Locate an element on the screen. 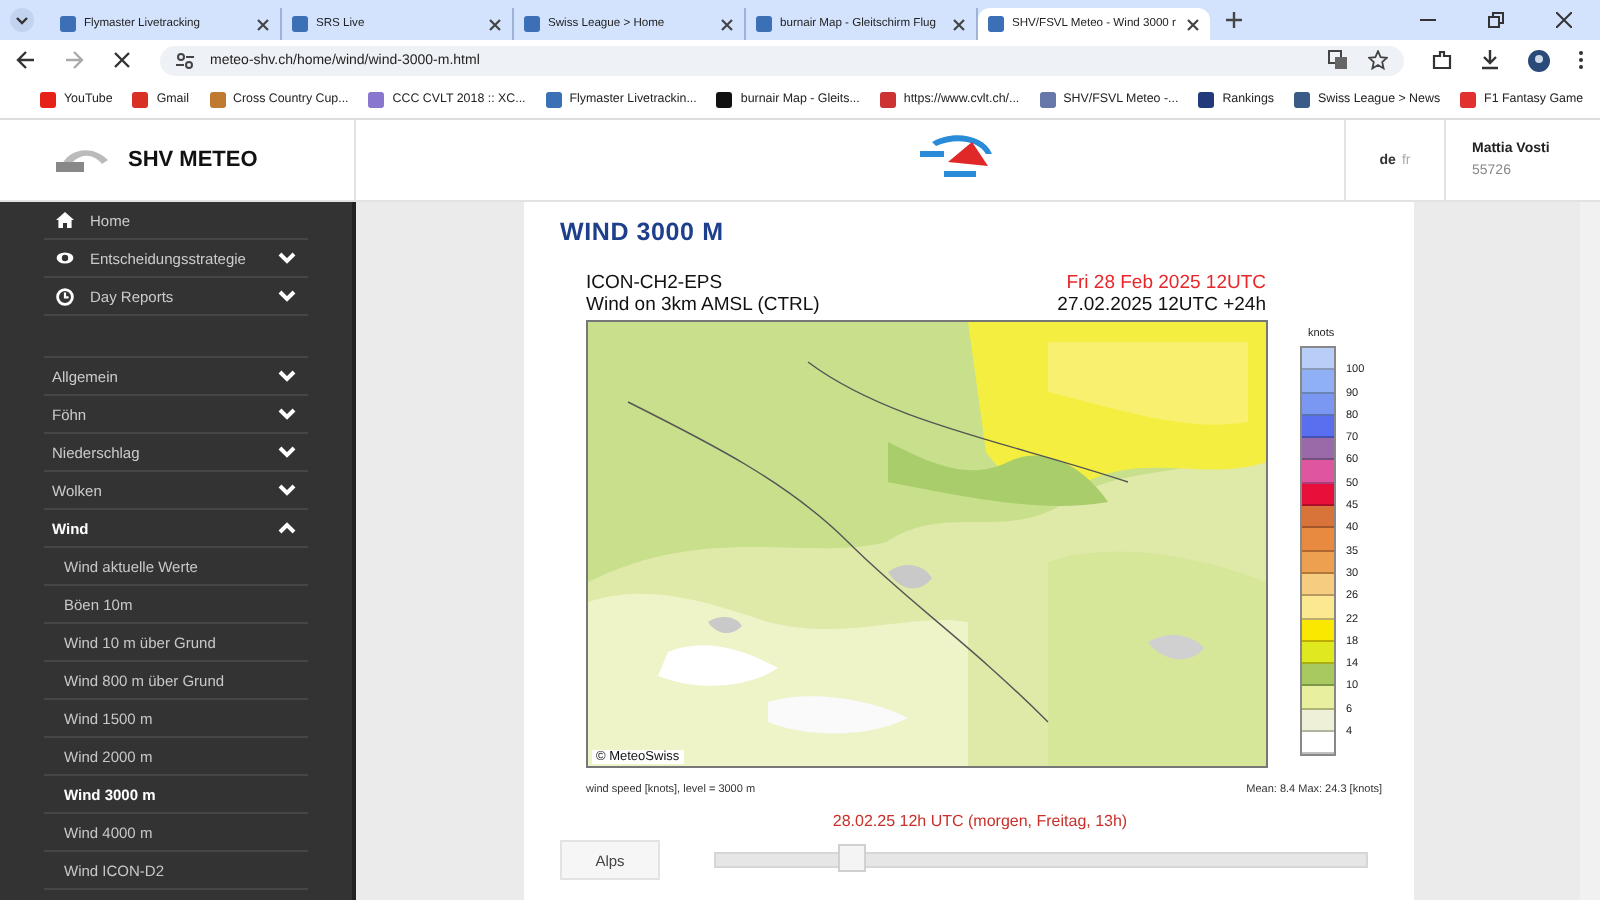 This screenshot has width=1600, height=900. back-icon is located at coordinates (26, 60).